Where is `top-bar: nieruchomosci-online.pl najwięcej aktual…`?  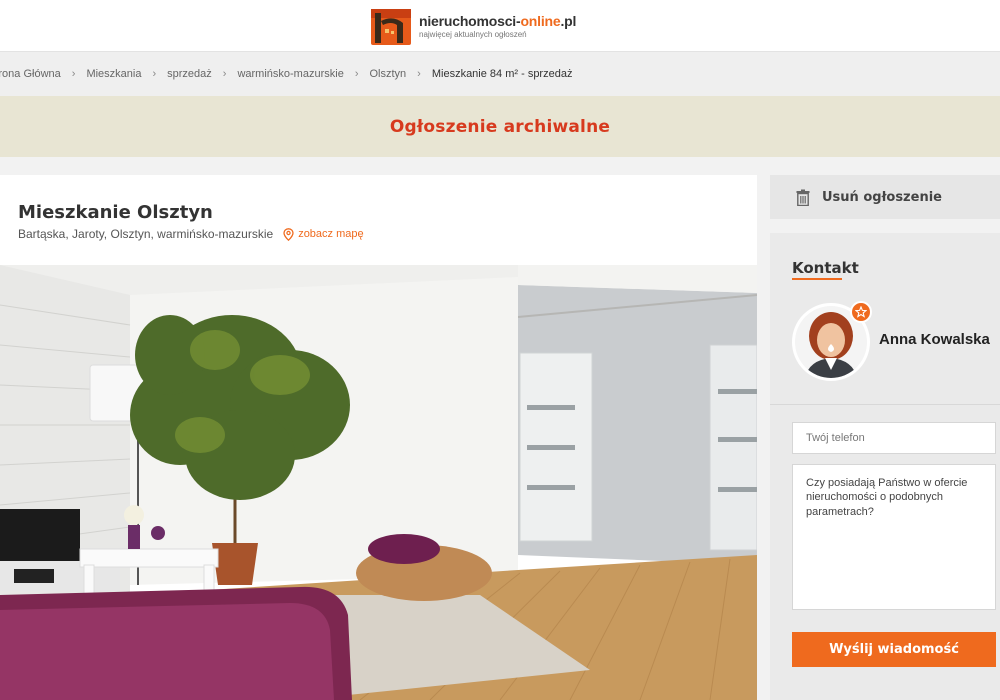 top-bar: nieruchomosci-online.pl najwięcej aktual… is located at coordinates (500, 26).